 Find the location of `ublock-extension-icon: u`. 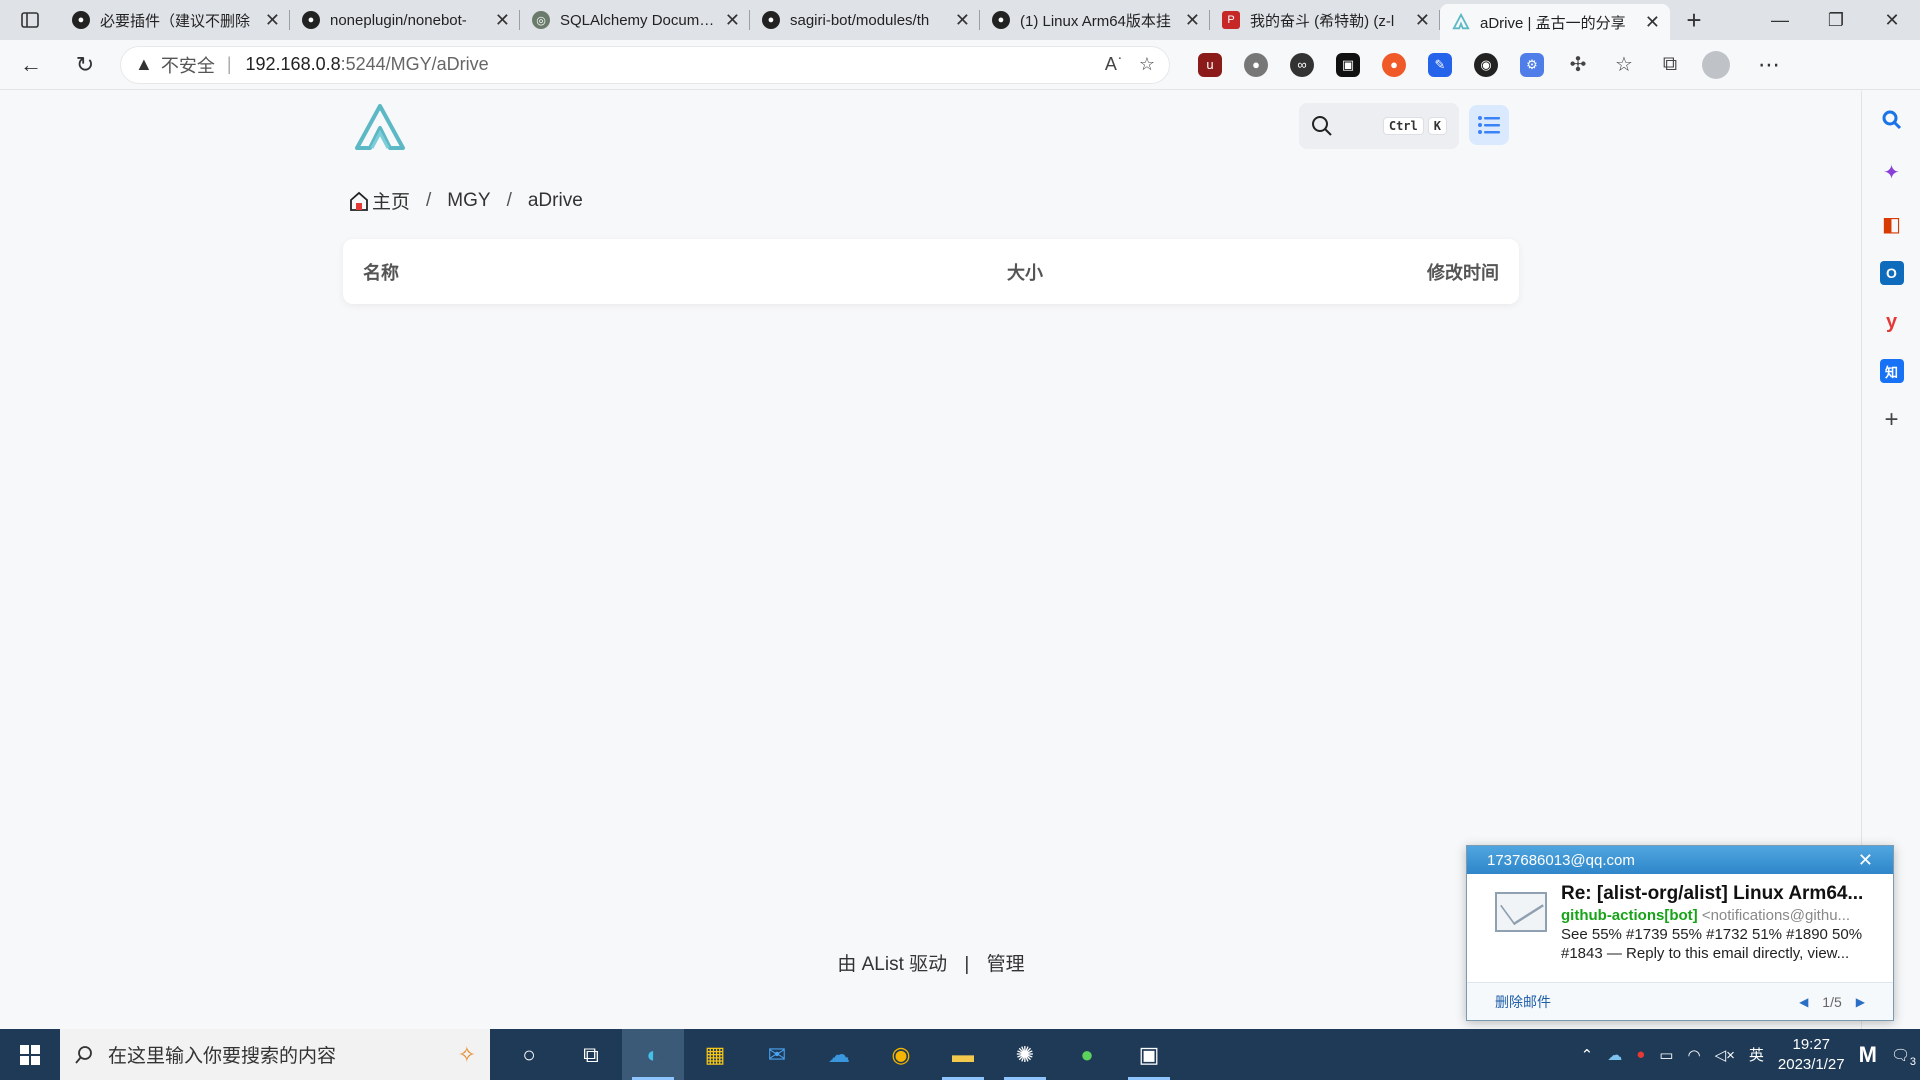

ublock-extension-icon: u is located at coordinates (1210, 64).